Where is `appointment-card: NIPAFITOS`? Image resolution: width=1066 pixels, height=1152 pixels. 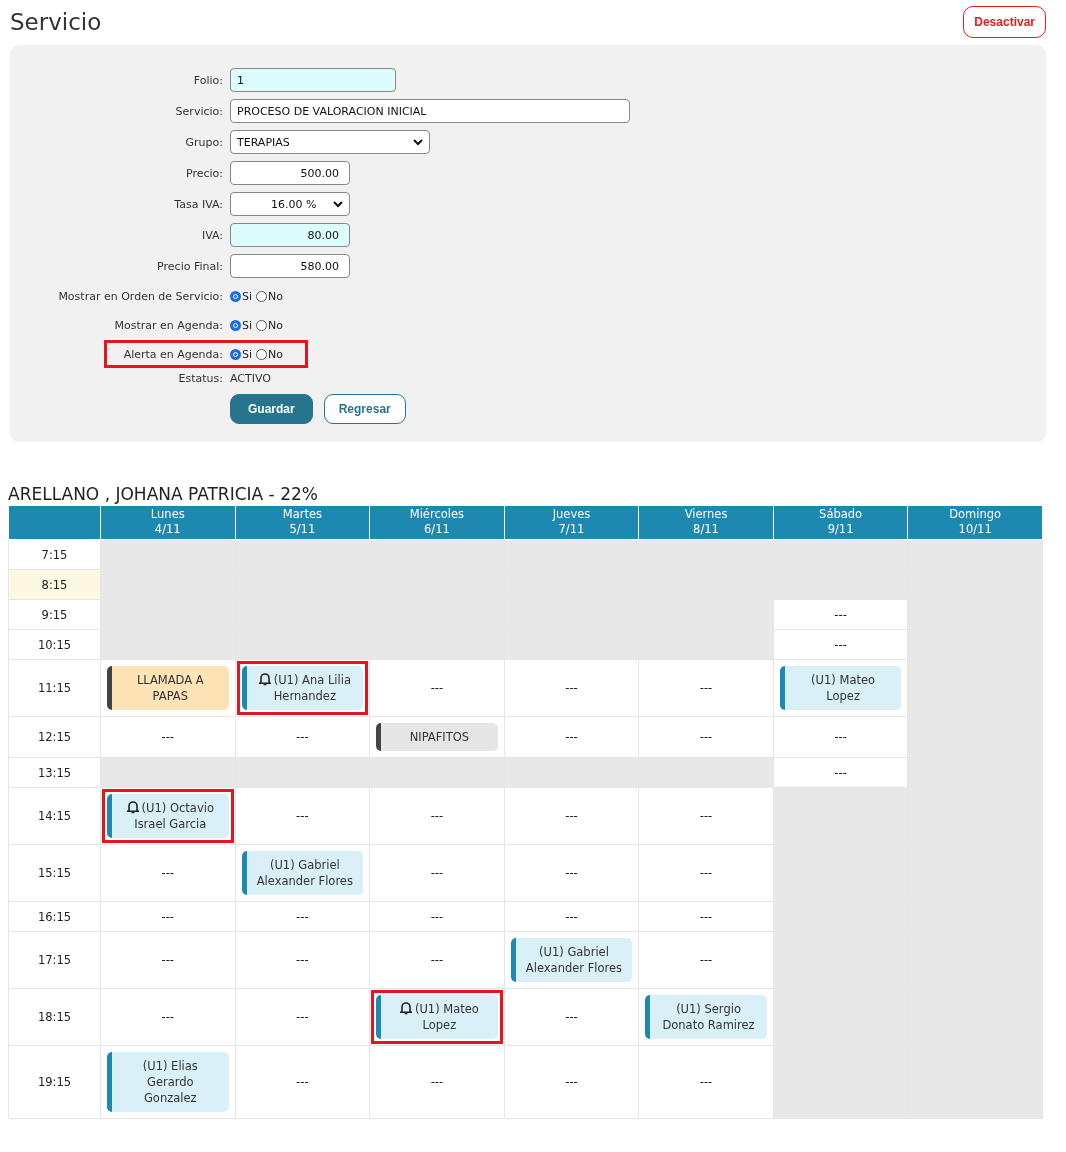
appointment-card: NIPAFITOS is located at coordinates (437, 737).